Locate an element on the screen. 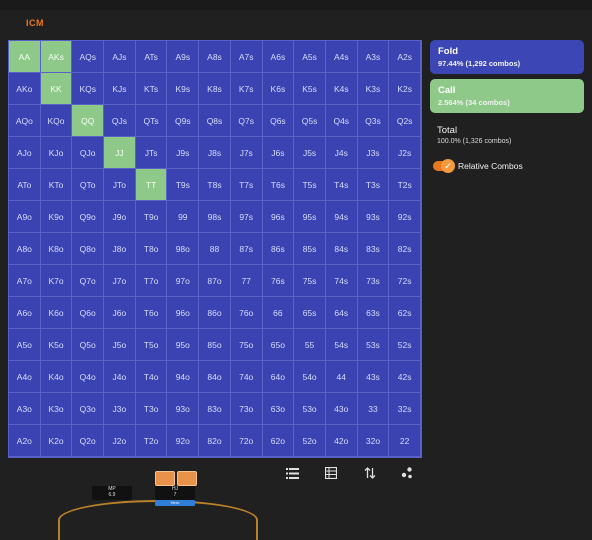  hand-cell: 72o is located at coordinates (246, 441).